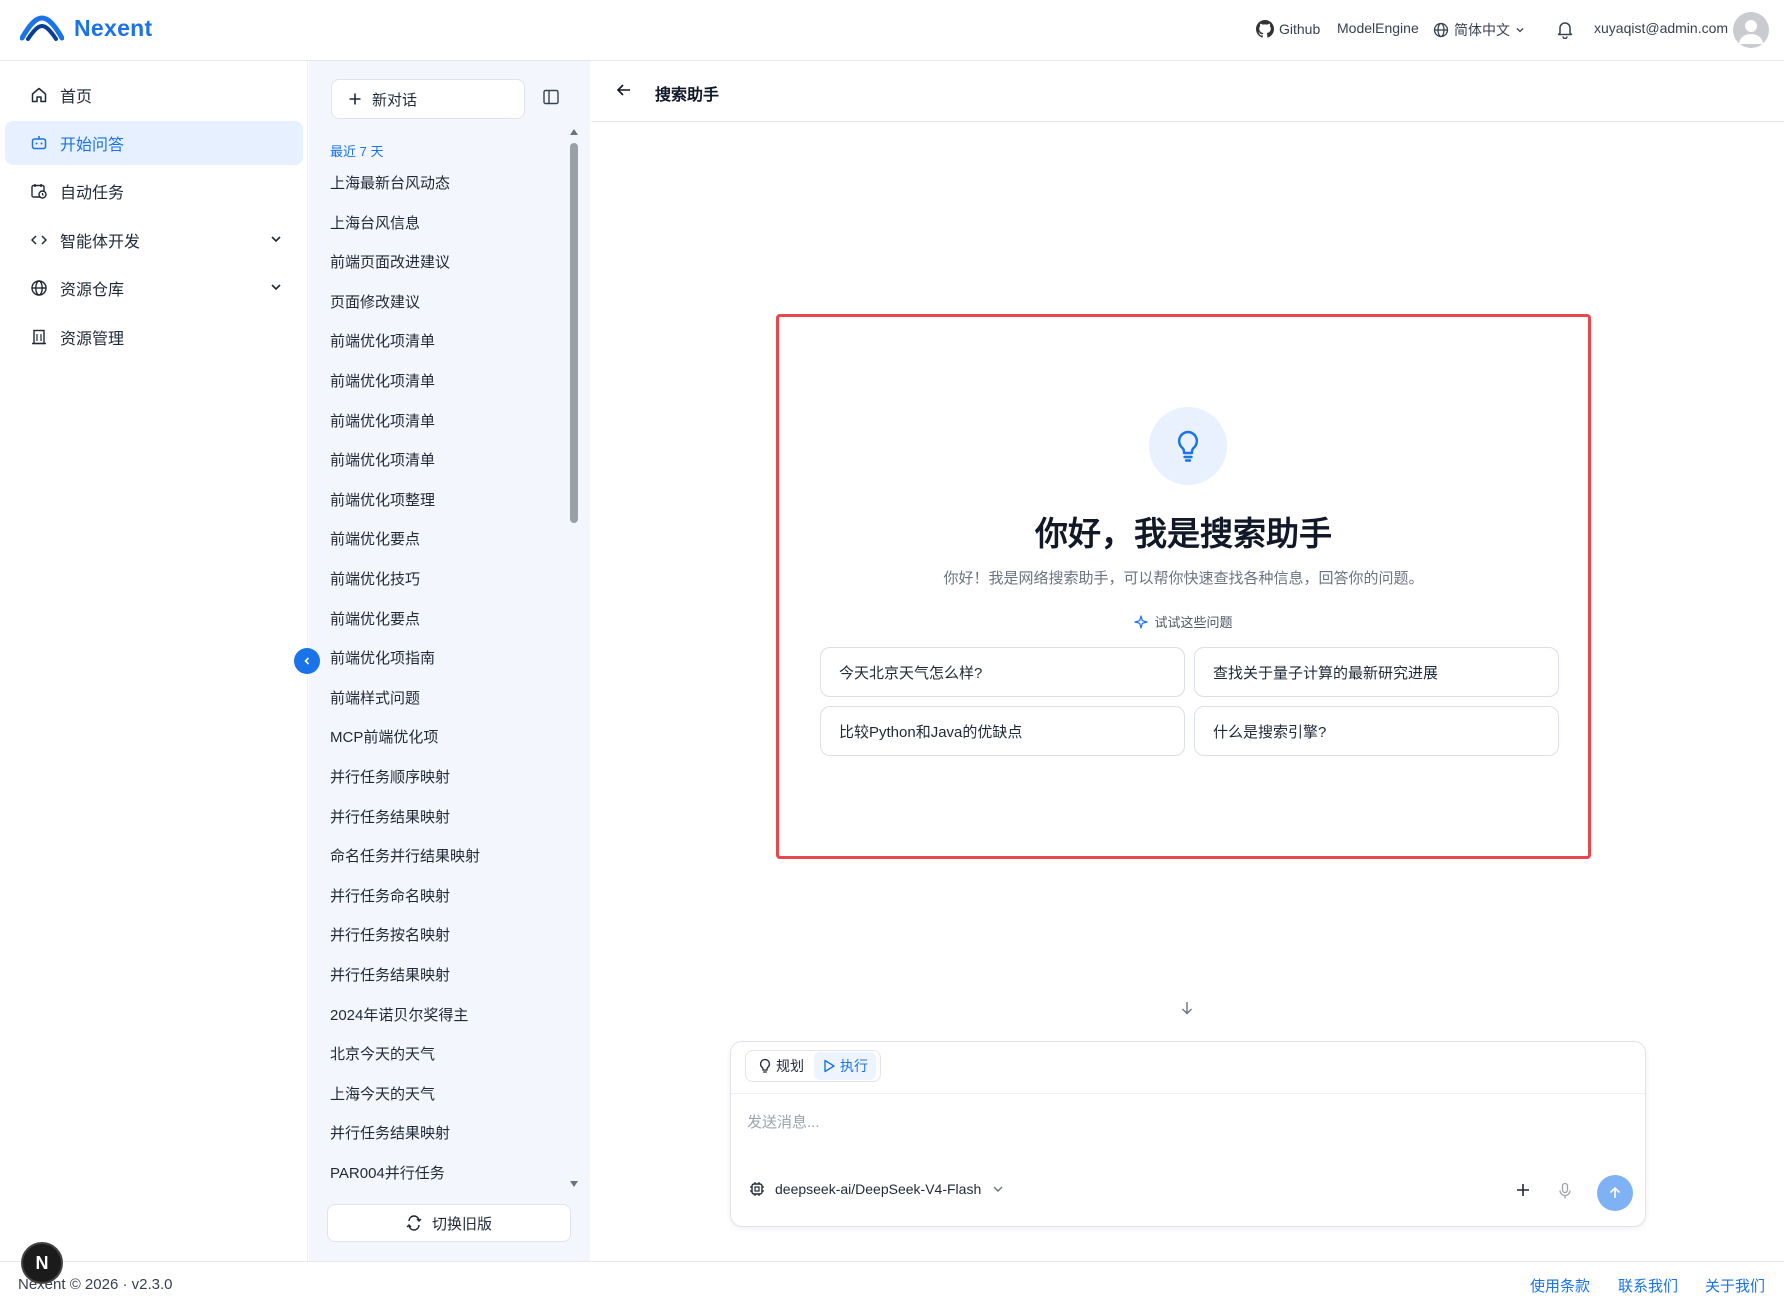 Image resolution: width=1784 pixels, height=1305 pixels. What do you see at coordinates (1300, 29) in the screenshot?
I see `github-label: Github` at bounding box center [1300, 29].